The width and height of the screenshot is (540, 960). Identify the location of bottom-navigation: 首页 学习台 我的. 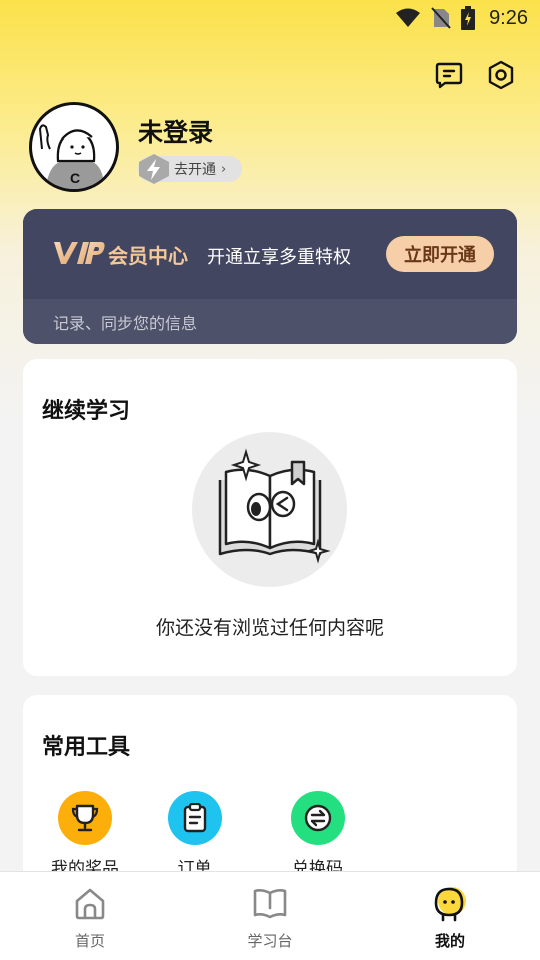
(270, 915).